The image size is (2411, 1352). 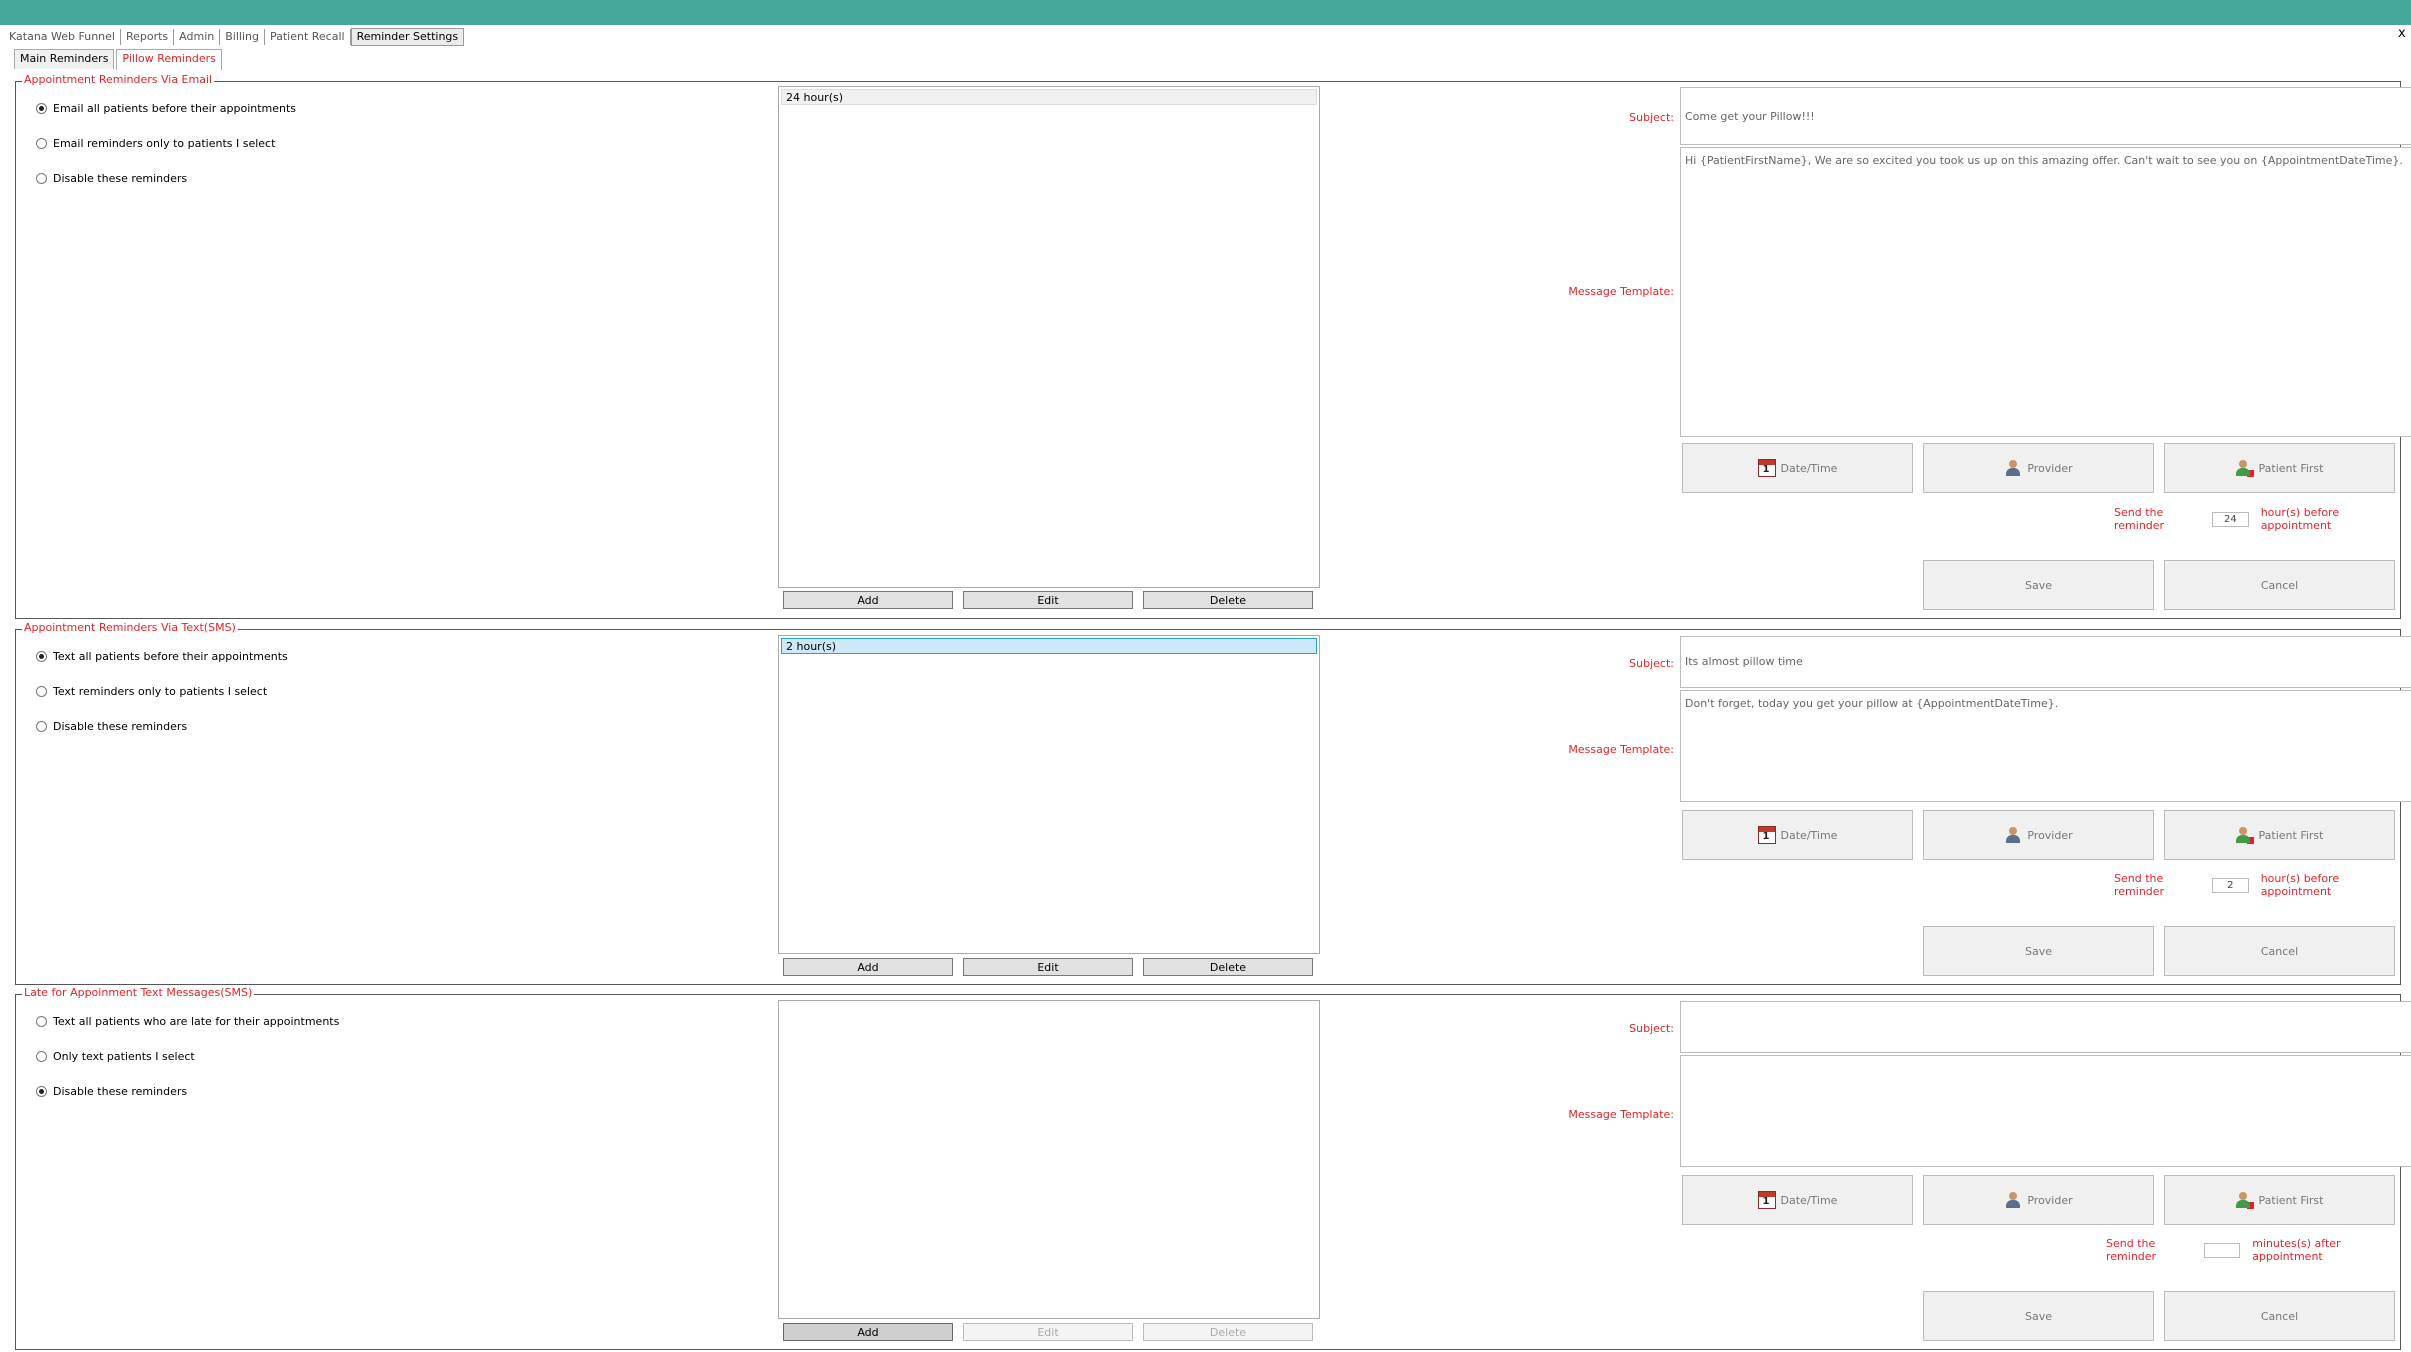 What do you see at coordinates (2045, 116) in the screenshot?
I see `email-subject-input: Come get your Pillow!!!` at bounding box center [2045, 116].